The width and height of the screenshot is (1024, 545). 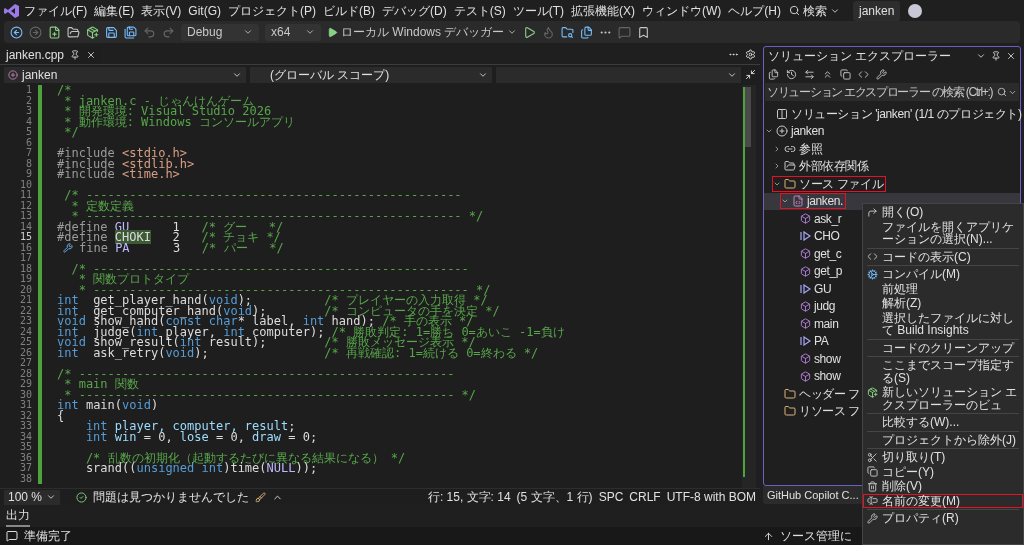 What do you see at coordinates (25, 268) in the screenshot?
I see `line-number: 18` at bounding box center [25, 268].